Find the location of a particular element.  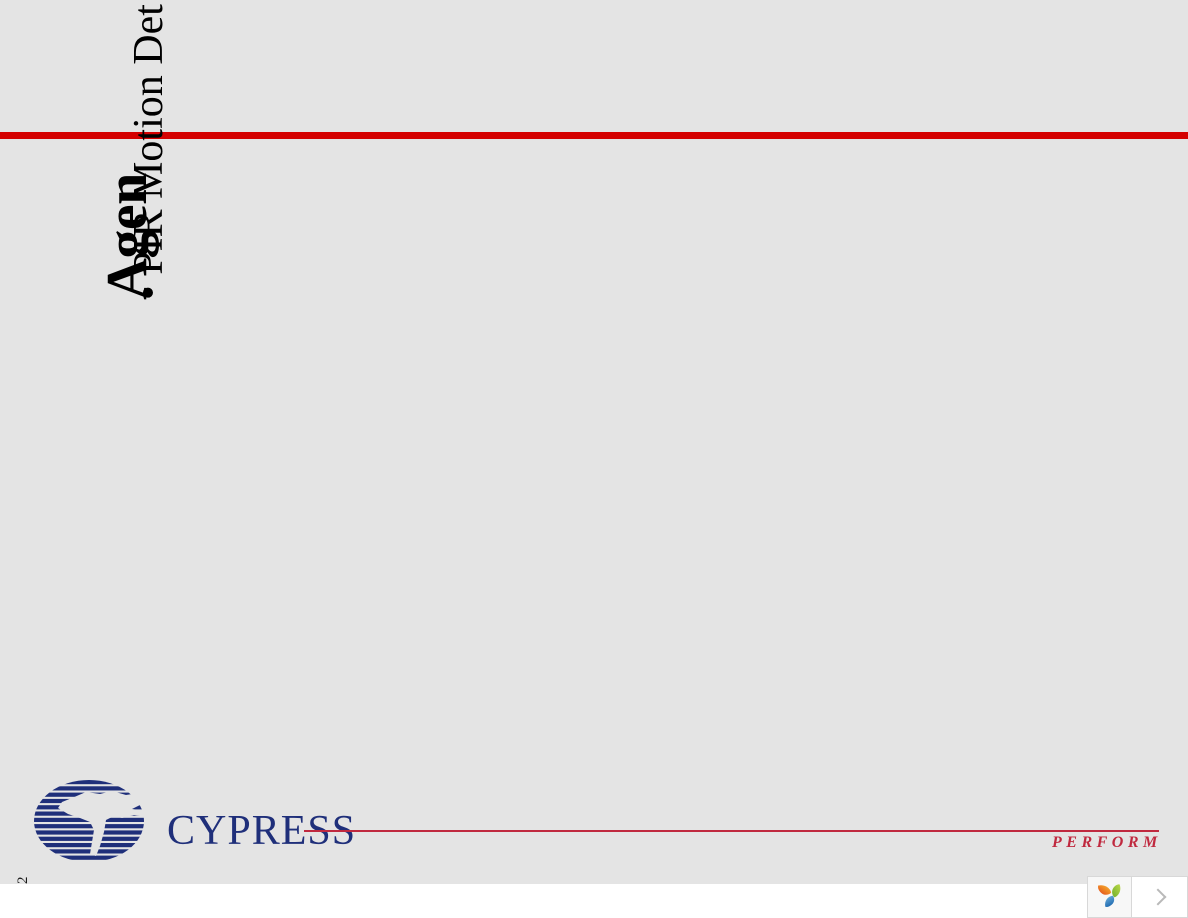

corner-mark: ’ is located at coordinates (7, 81).